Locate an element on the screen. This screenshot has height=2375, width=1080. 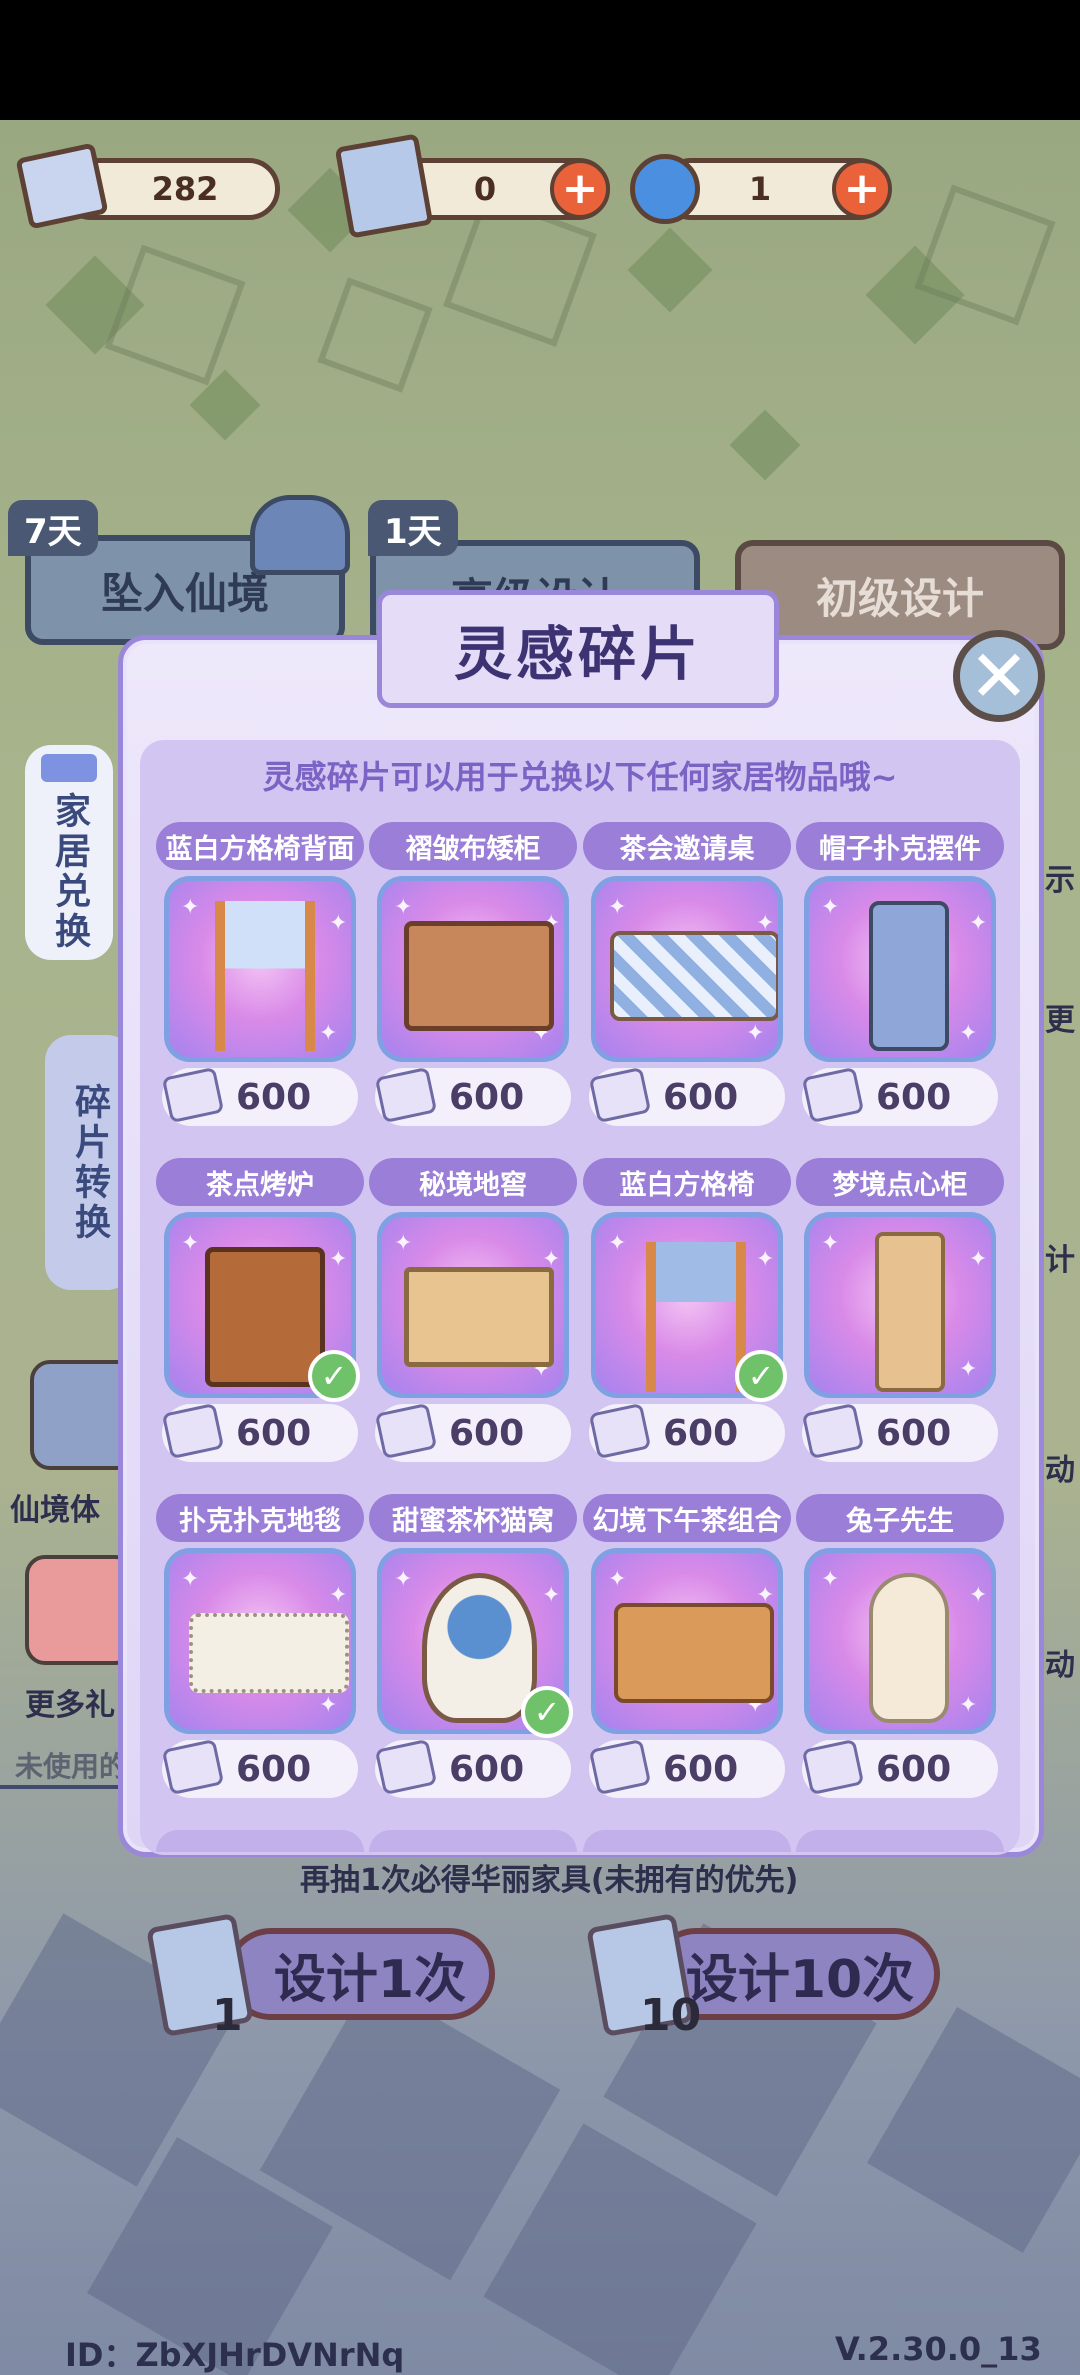
fragment-count: 282 is located at coordinates (185, 189).